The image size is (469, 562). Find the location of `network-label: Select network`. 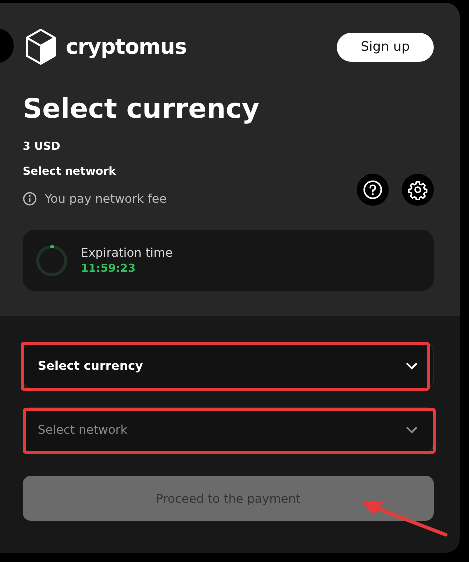

network-label: Select network is located at coordinates (70, 171).